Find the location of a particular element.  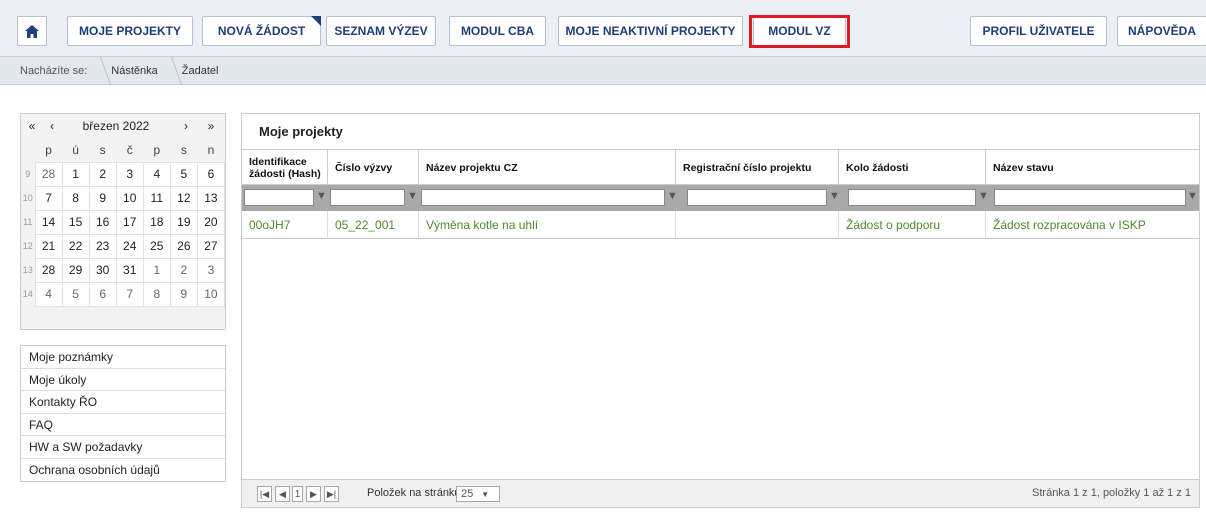

next-month-icon: › is located at coordinates (186, 126).